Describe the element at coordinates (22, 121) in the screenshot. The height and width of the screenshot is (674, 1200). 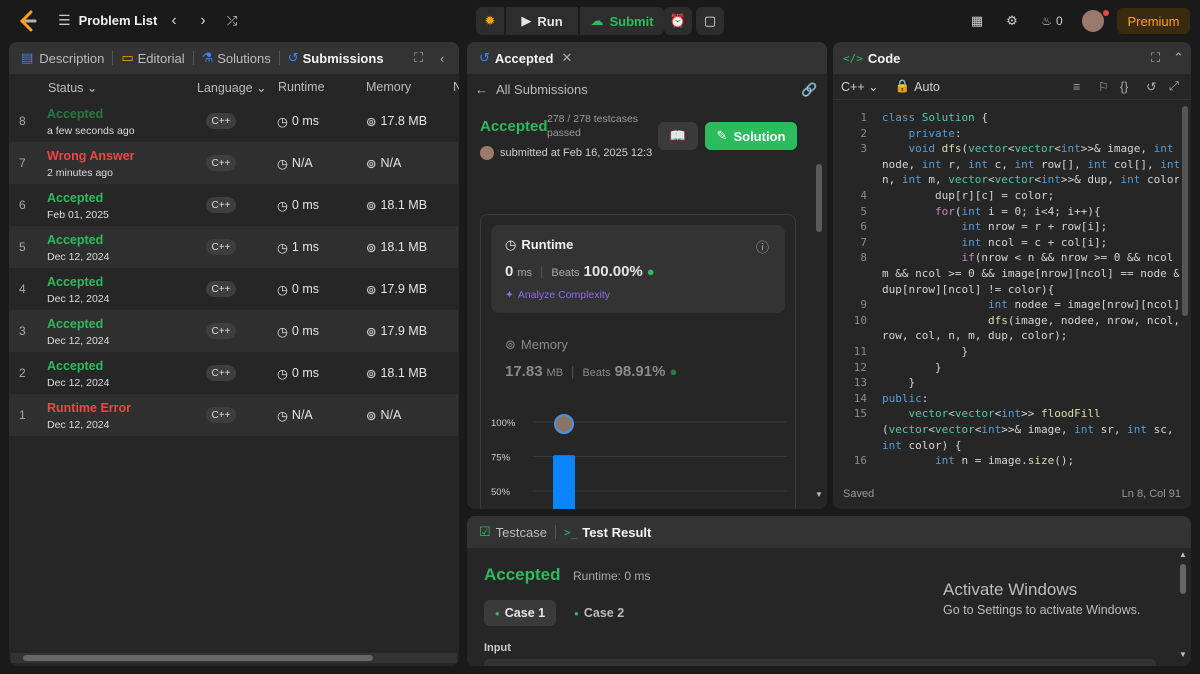
I see `row-index: 8` at that location.